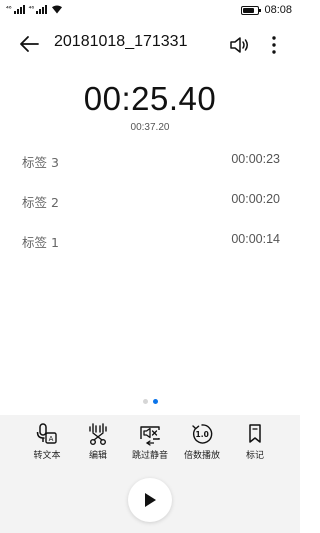 The height and width of the screenshot is (533, 320). I want to click on toolbar-label: 编辑, so click(97, 456).